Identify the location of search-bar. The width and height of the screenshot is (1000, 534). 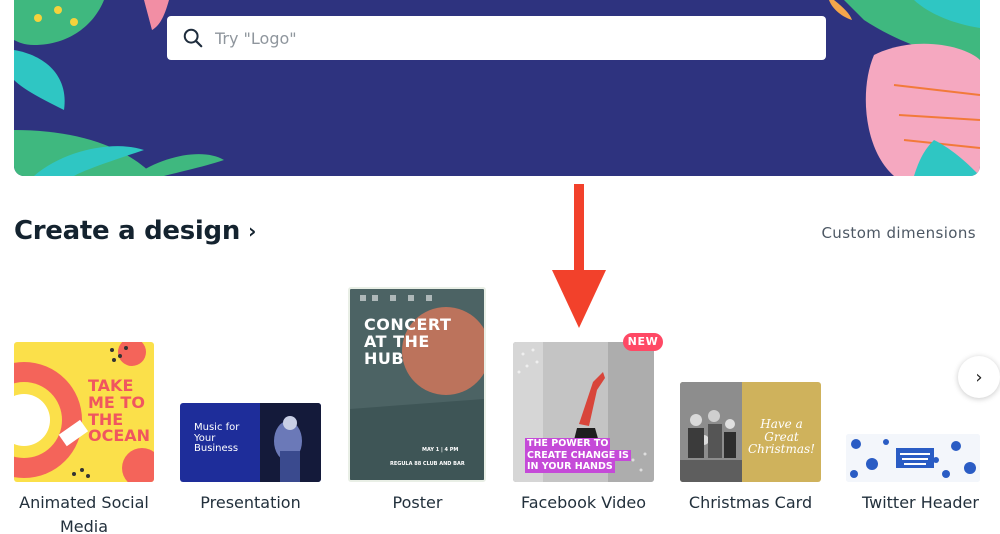
(496, 38).